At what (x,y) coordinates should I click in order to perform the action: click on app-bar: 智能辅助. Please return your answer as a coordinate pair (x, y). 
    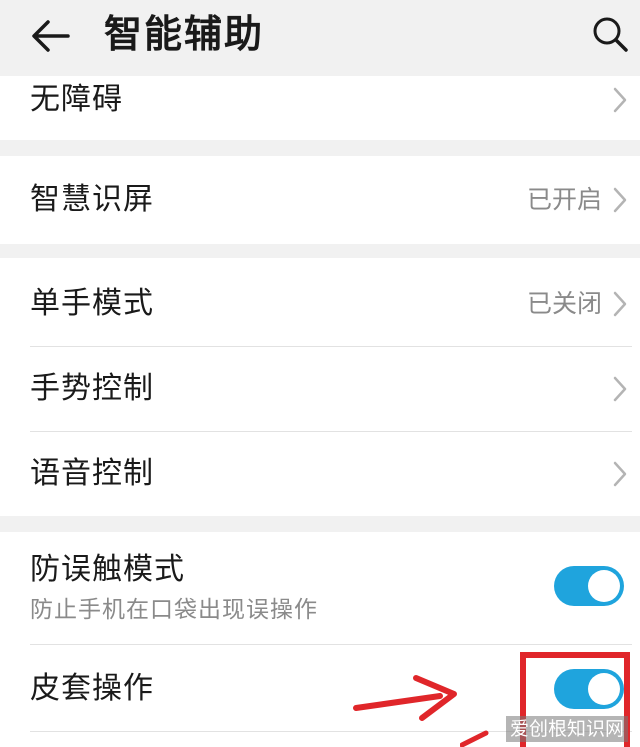
    Looking at the image, I should click on (320, 38).